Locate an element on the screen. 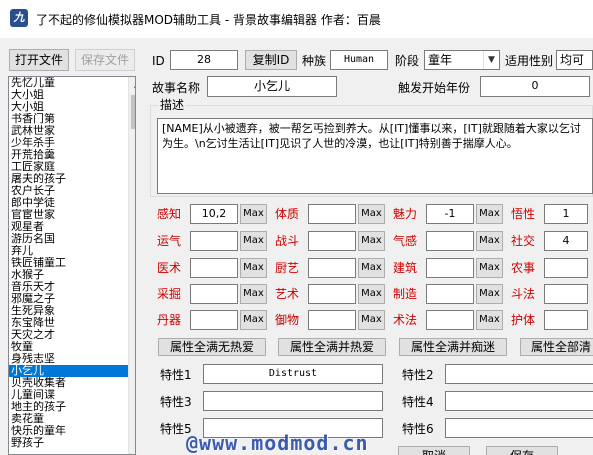  list-item: 铁匠铺童工 is located at coordinates (72, 263).